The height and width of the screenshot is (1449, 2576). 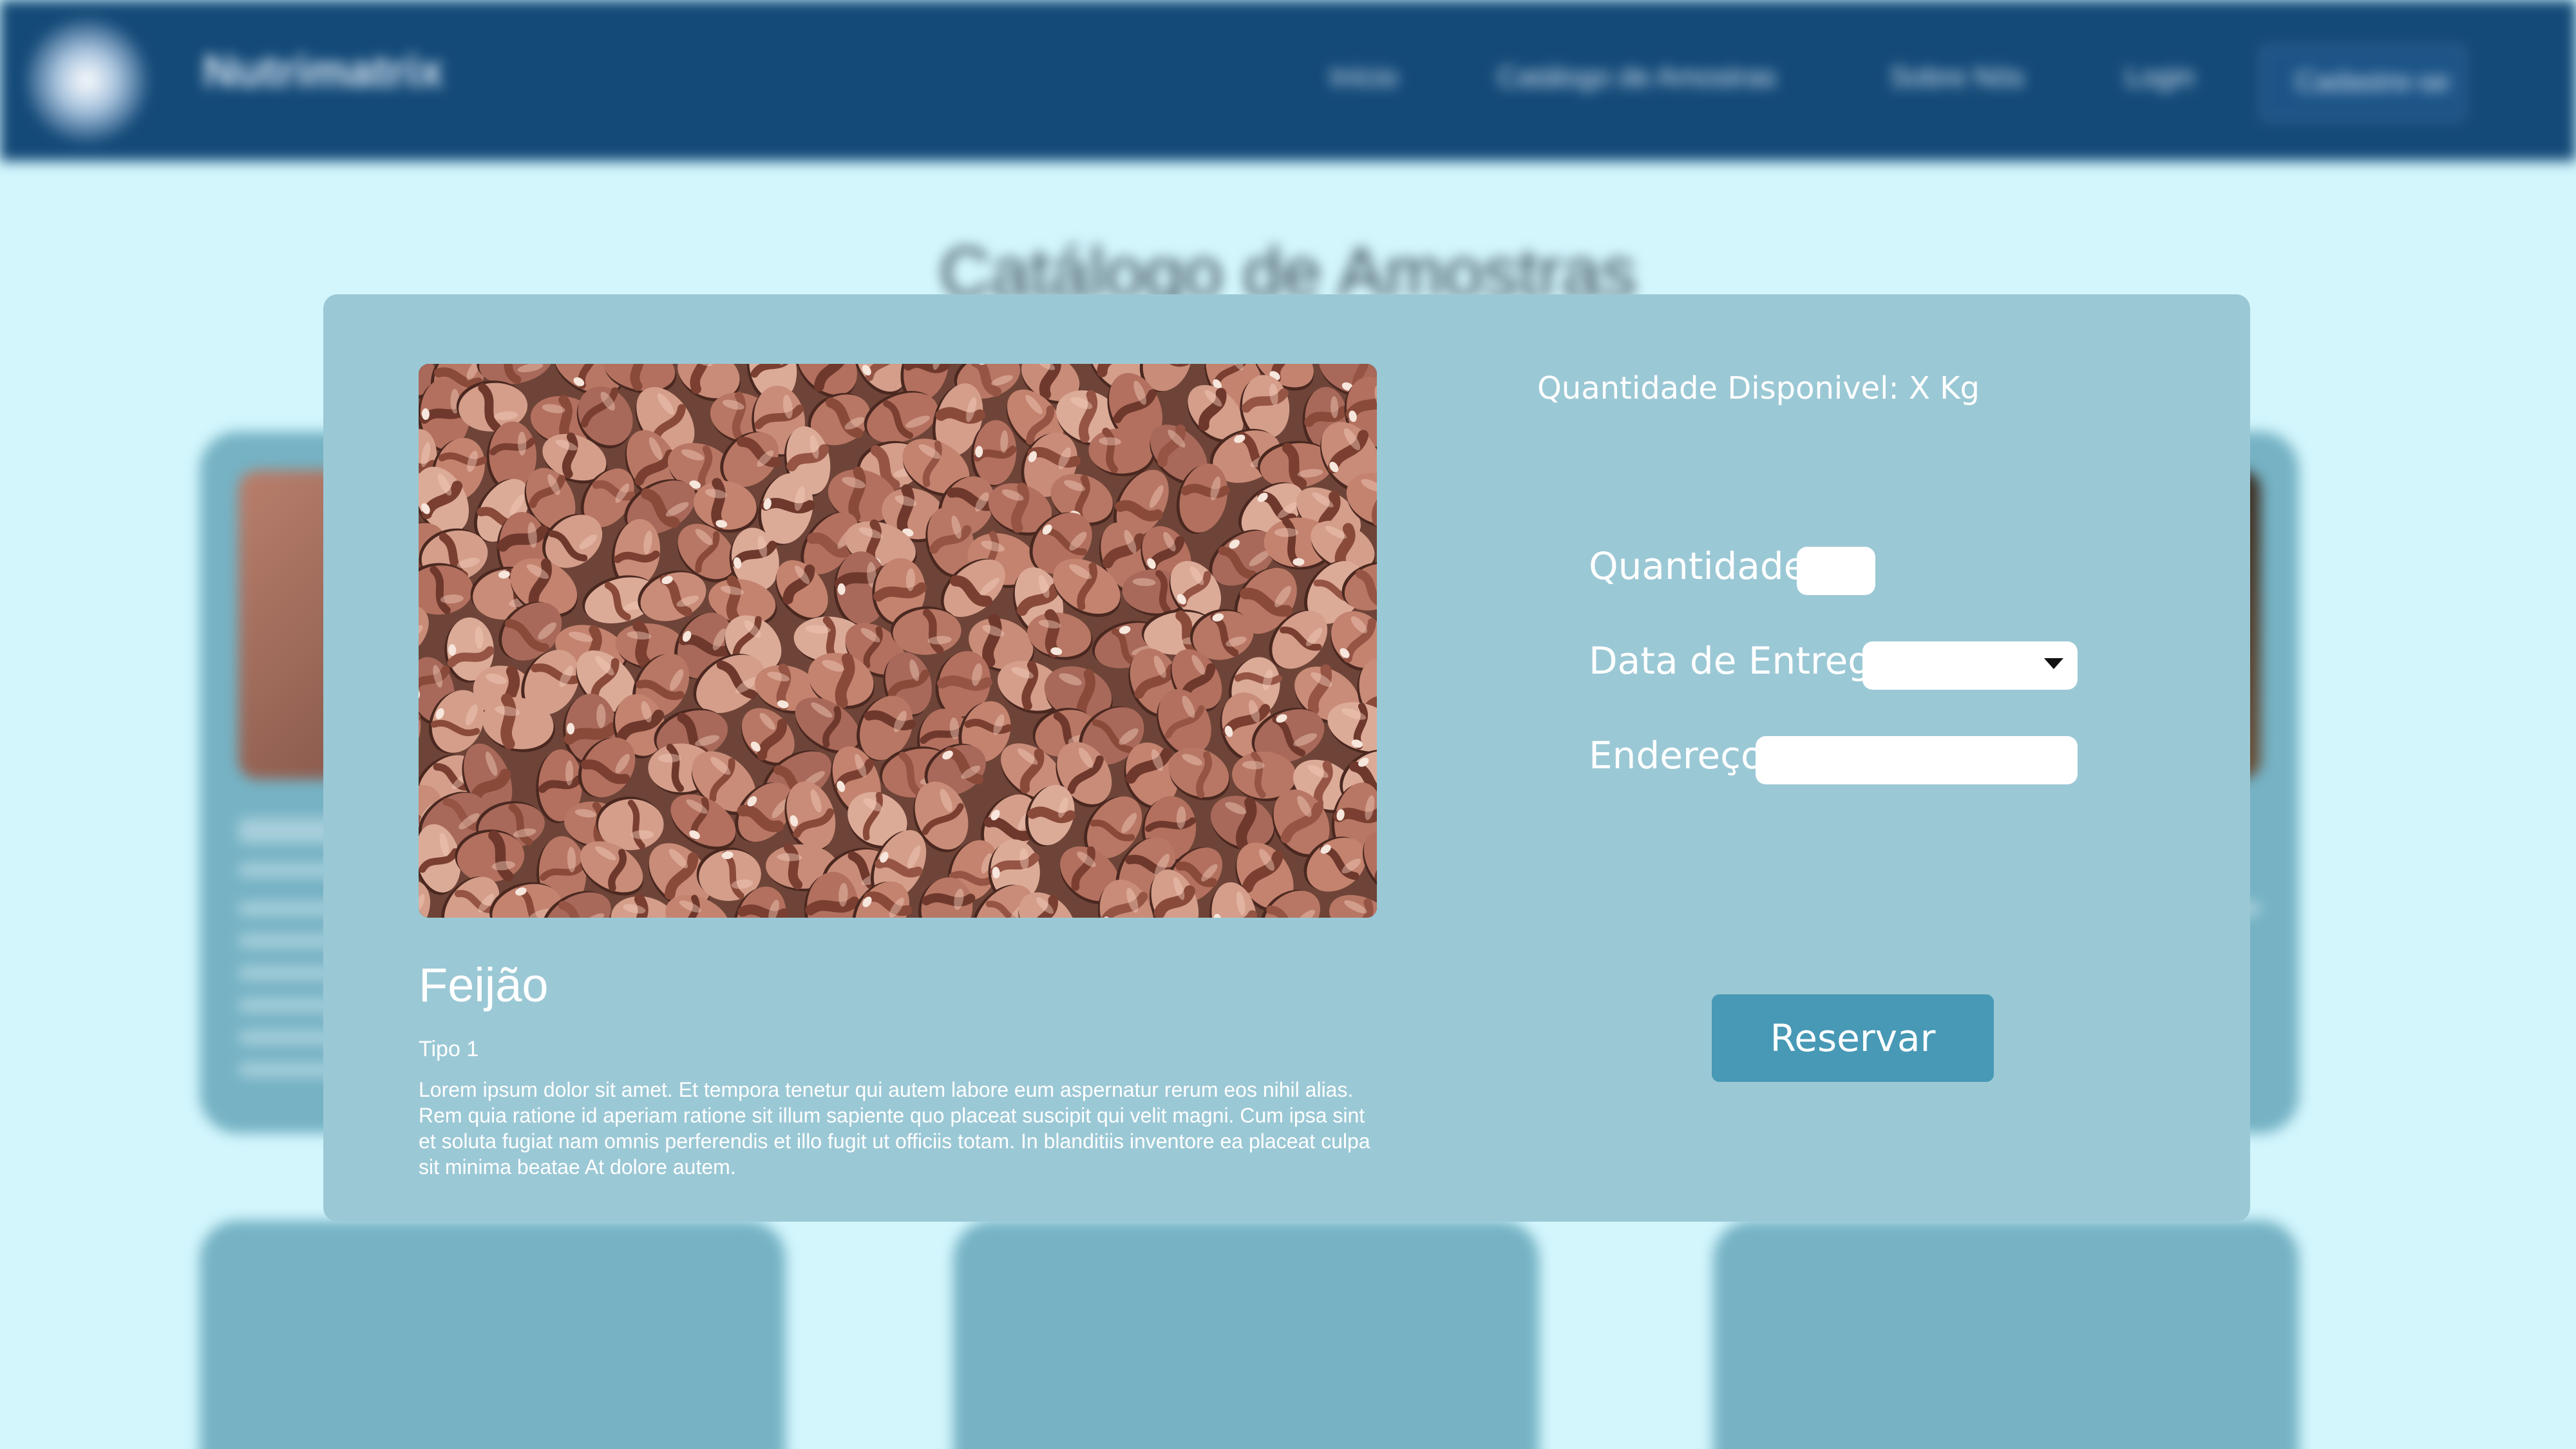 I want to click on reserve-button: Reservar, so click(x=1853, y=1038).